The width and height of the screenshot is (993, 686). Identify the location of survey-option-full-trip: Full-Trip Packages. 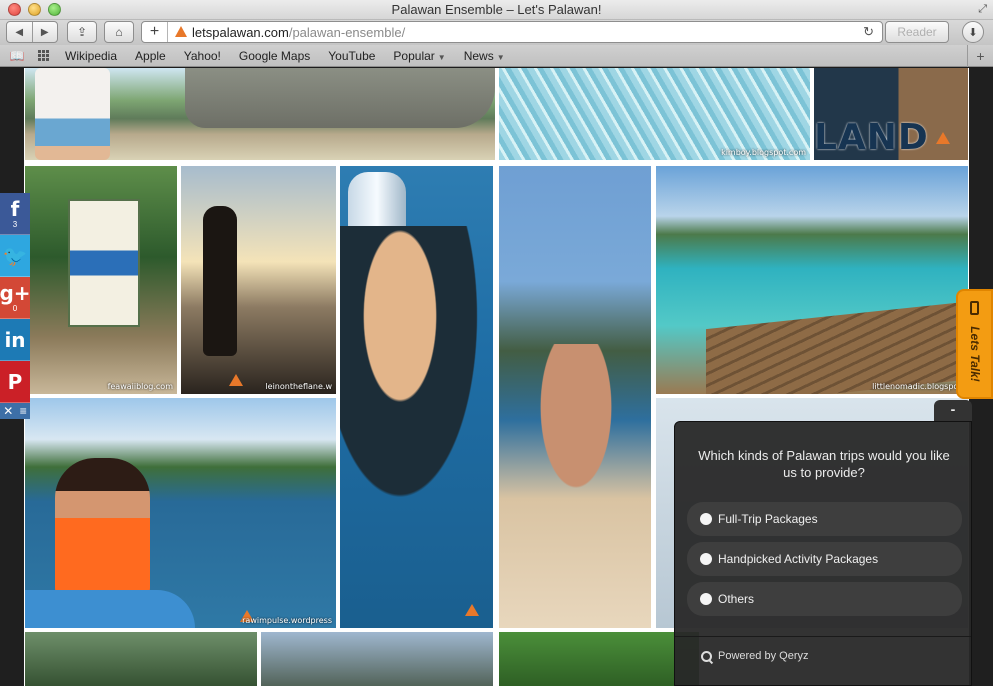
(824, 519).